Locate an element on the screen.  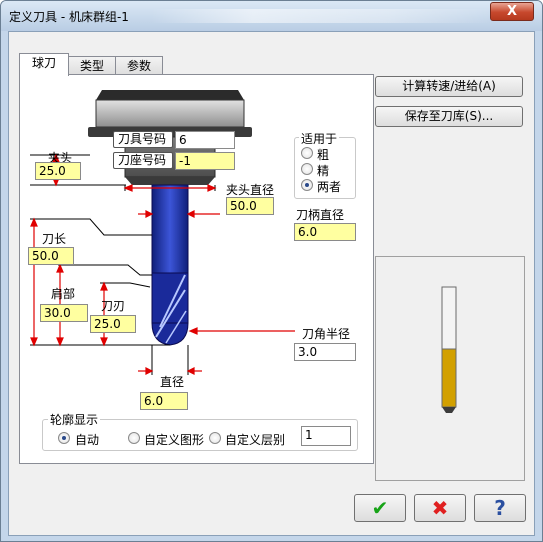
contour-custom-shape-label: 自定义图形 is located at coordinates (174, 440).